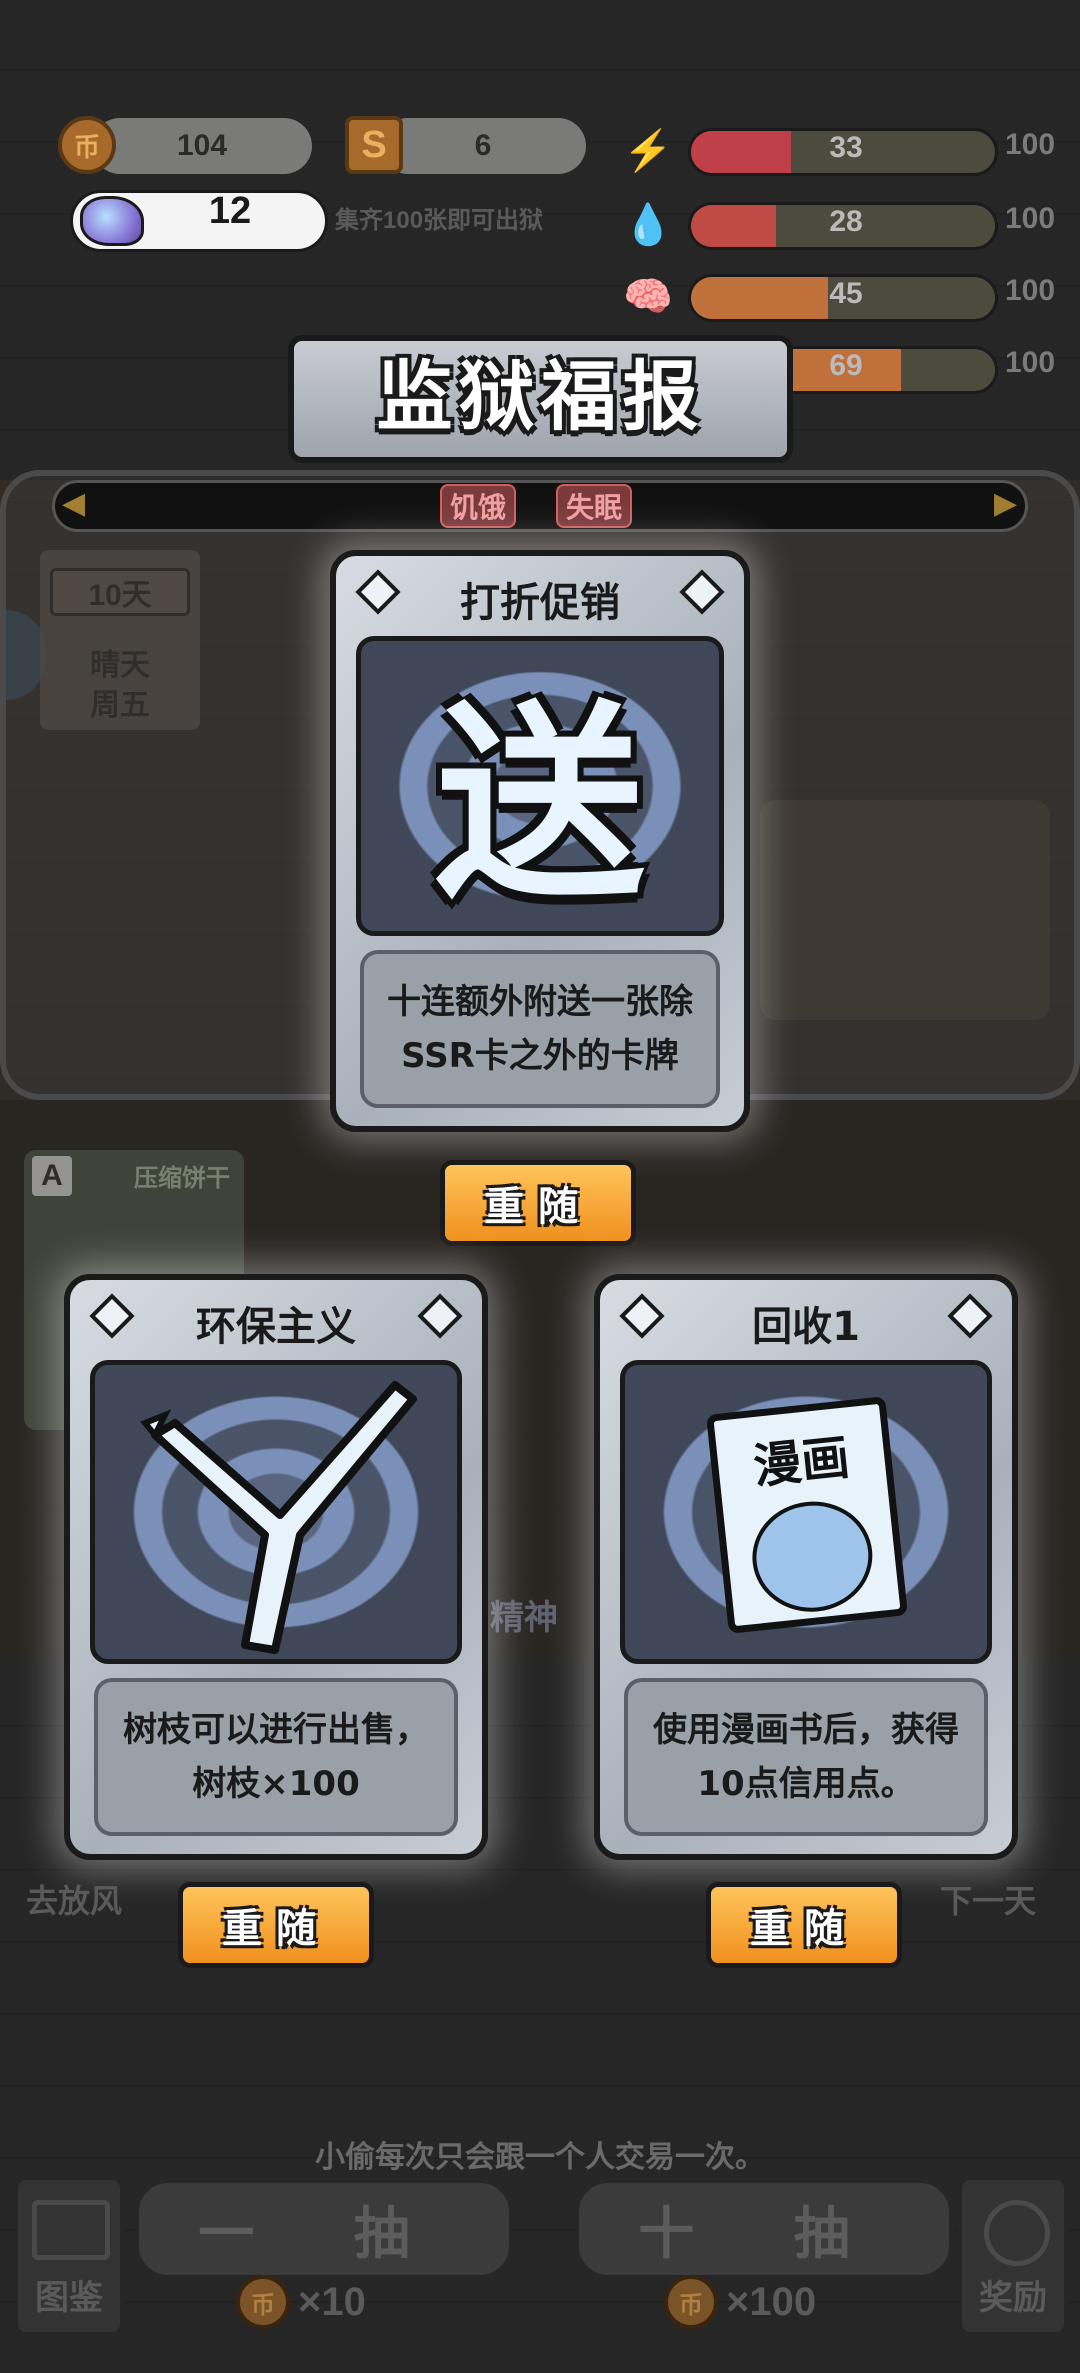 Image resolution: width=1080 pixels, height=2373 pixels. I want to click on card-rank-letter: A, so click(52, 1176).